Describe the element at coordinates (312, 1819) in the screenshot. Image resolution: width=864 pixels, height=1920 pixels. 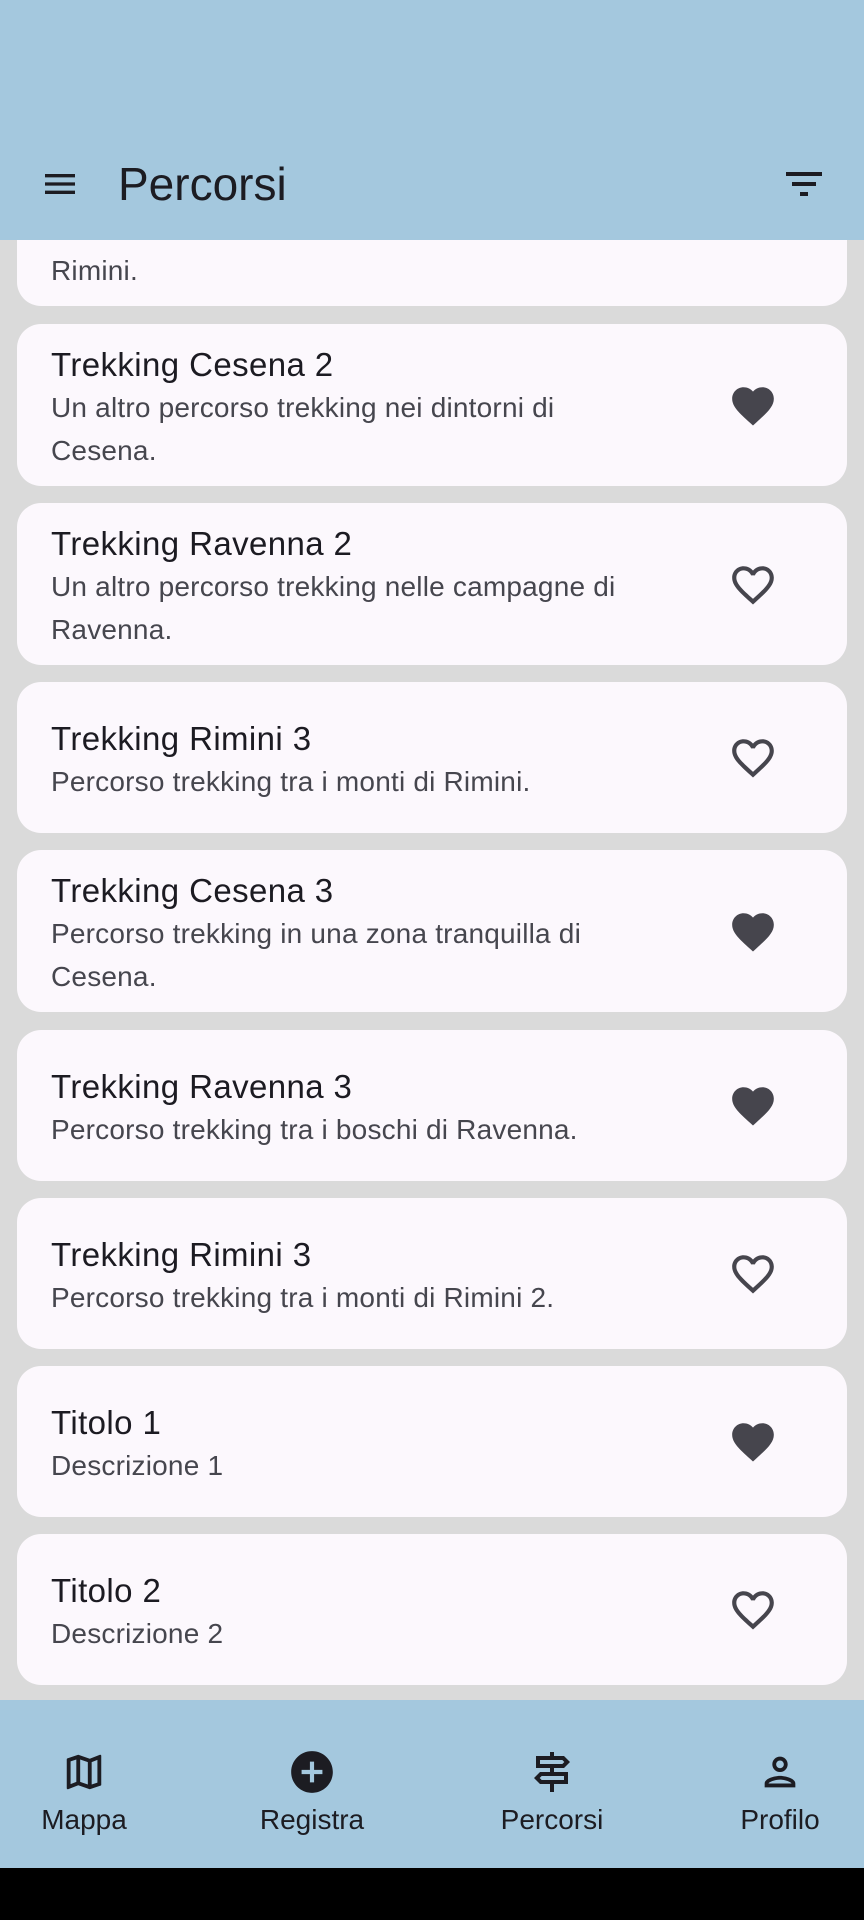
I see `nav-label: Registra` at that location.